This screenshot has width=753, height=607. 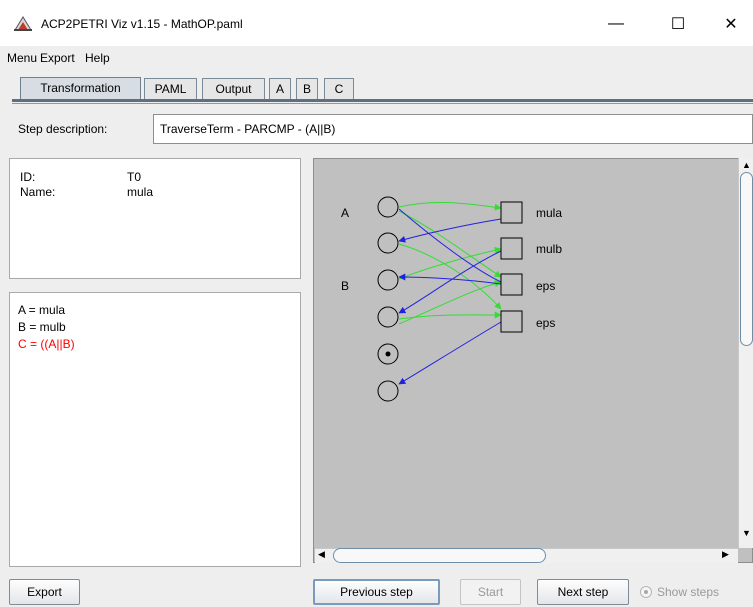 I want to click on show-steps-radio, so click(x=646, y=592).